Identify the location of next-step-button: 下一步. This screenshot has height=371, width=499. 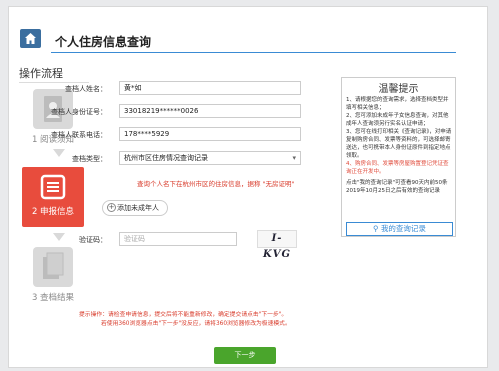
(245, 355).